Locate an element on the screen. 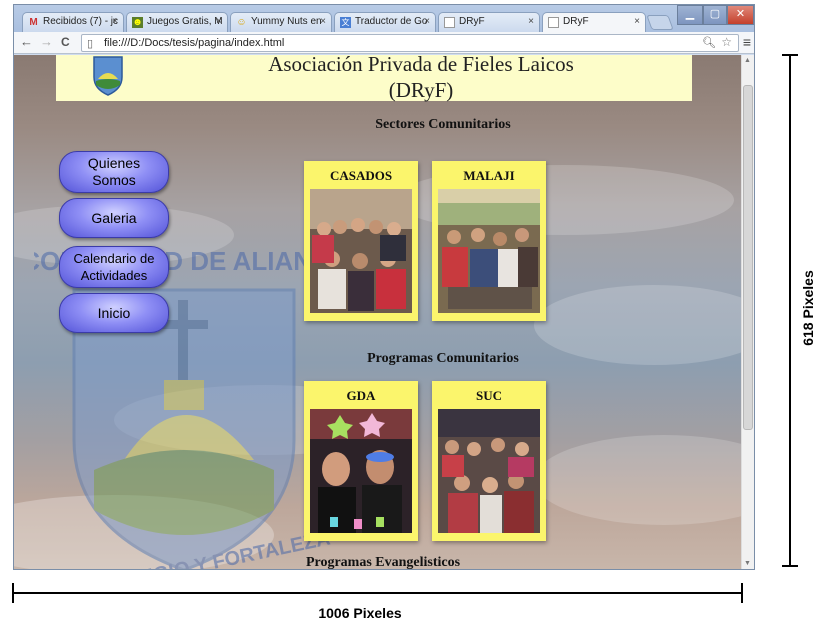  card-casados: CASADOS is located at coordinates (361, 241).